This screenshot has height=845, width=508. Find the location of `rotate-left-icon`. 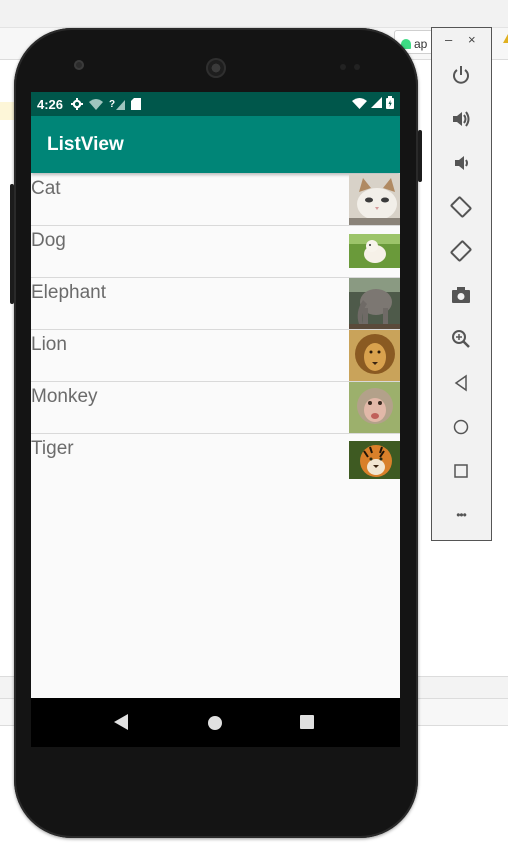

rotate-left-icon is located at coordinates (461, 207).